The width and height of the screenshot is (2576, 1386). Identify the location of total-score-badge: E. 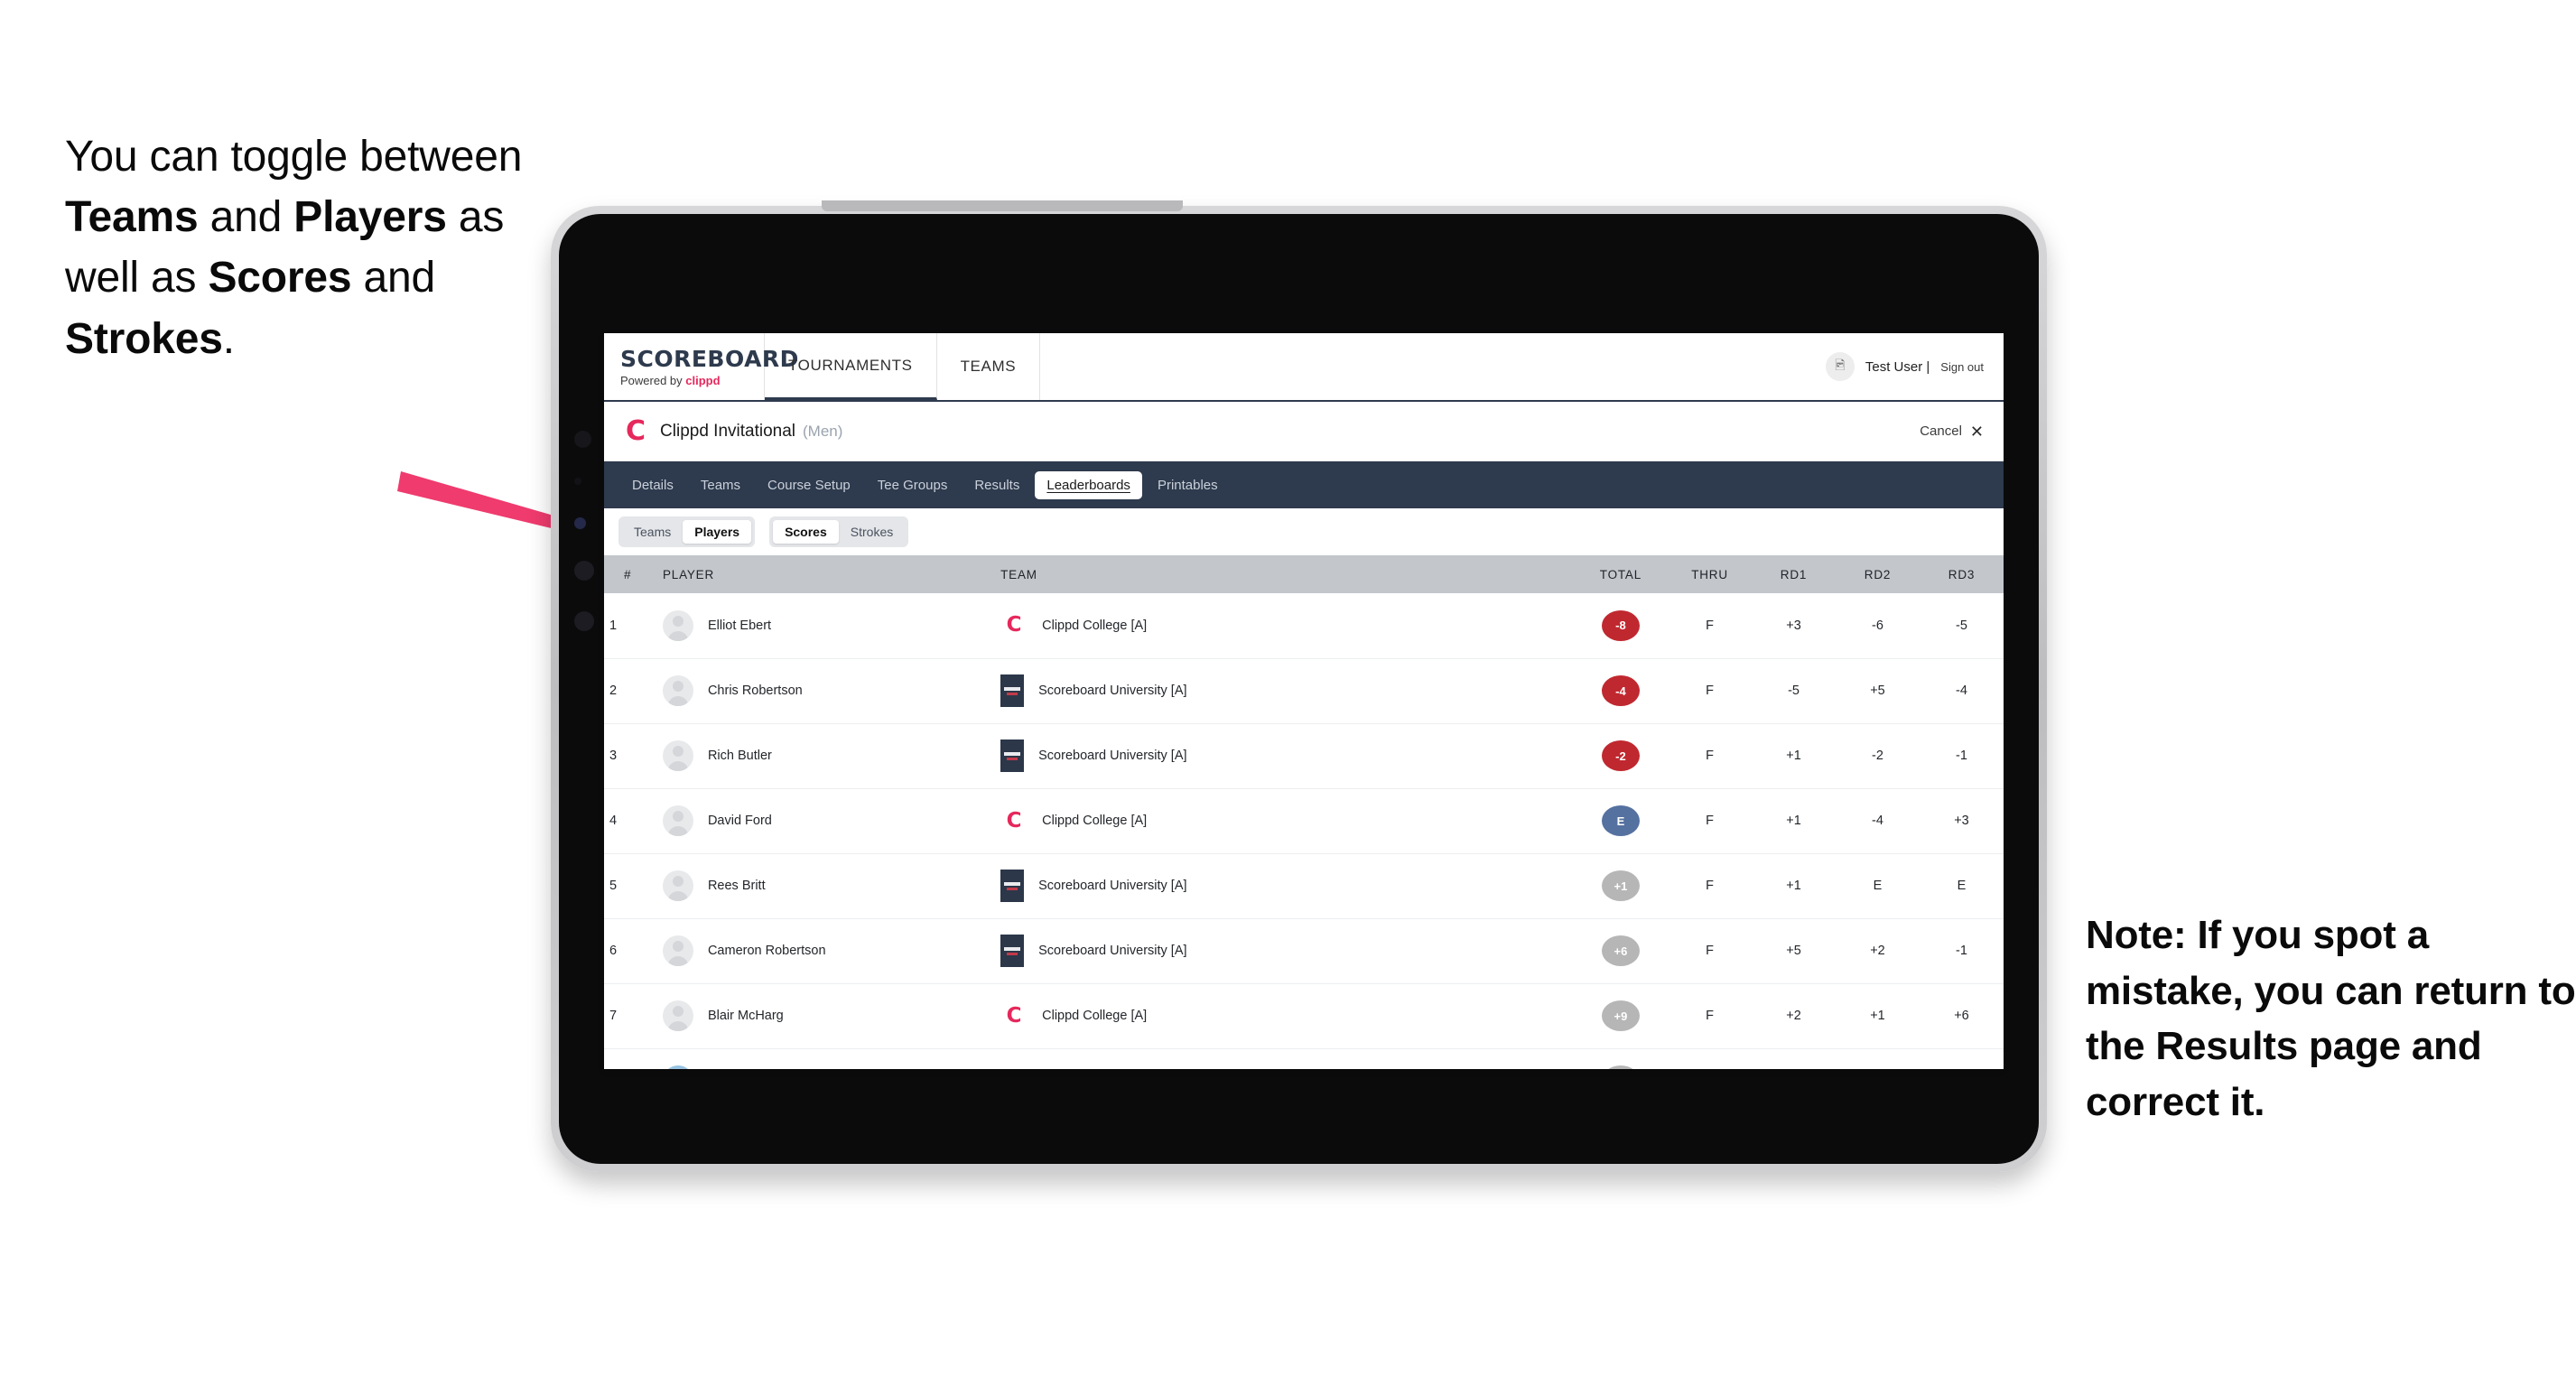
(1620, 821).